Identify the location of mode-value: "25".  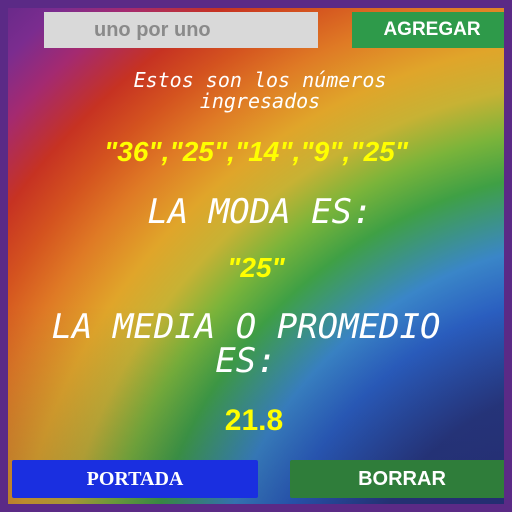
(256, 267).